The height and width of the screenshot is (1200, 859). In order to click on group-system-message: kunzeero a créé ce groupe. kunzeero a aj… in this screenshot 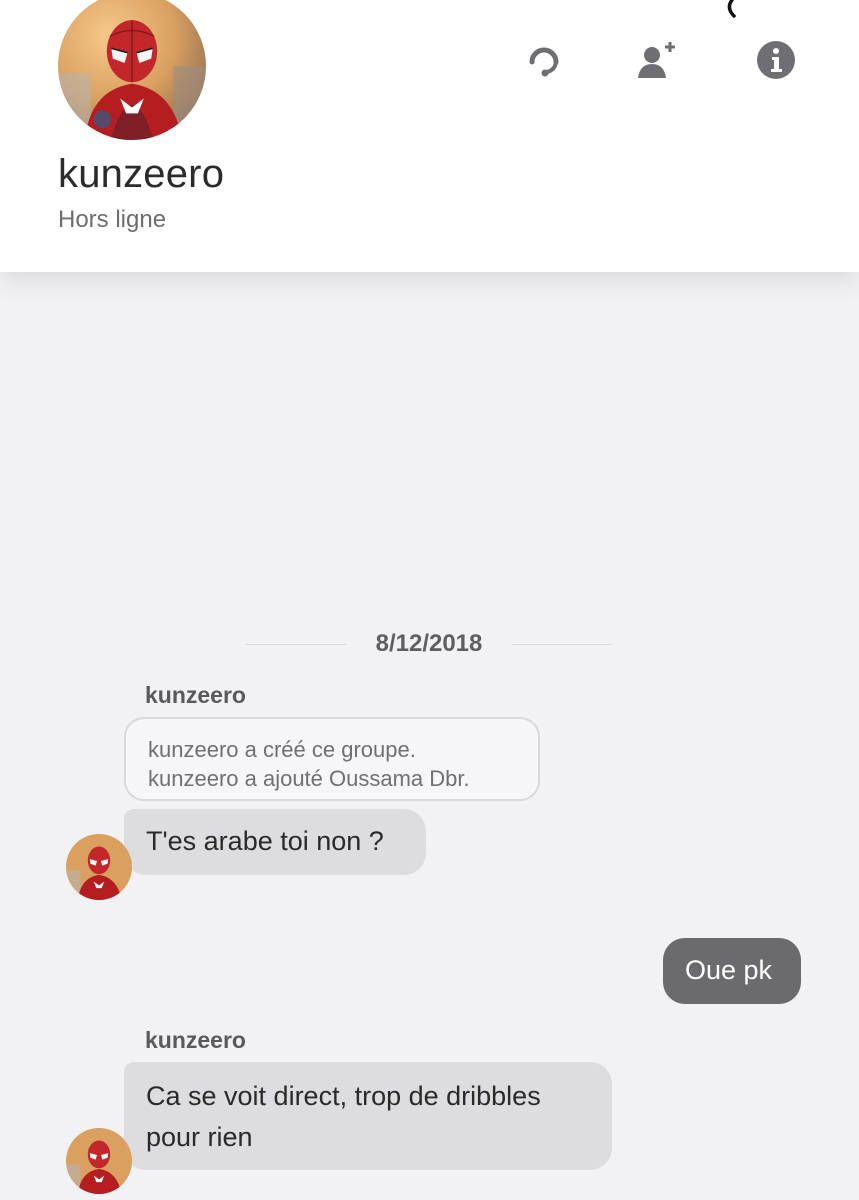, I will do `click(332, 759)`.